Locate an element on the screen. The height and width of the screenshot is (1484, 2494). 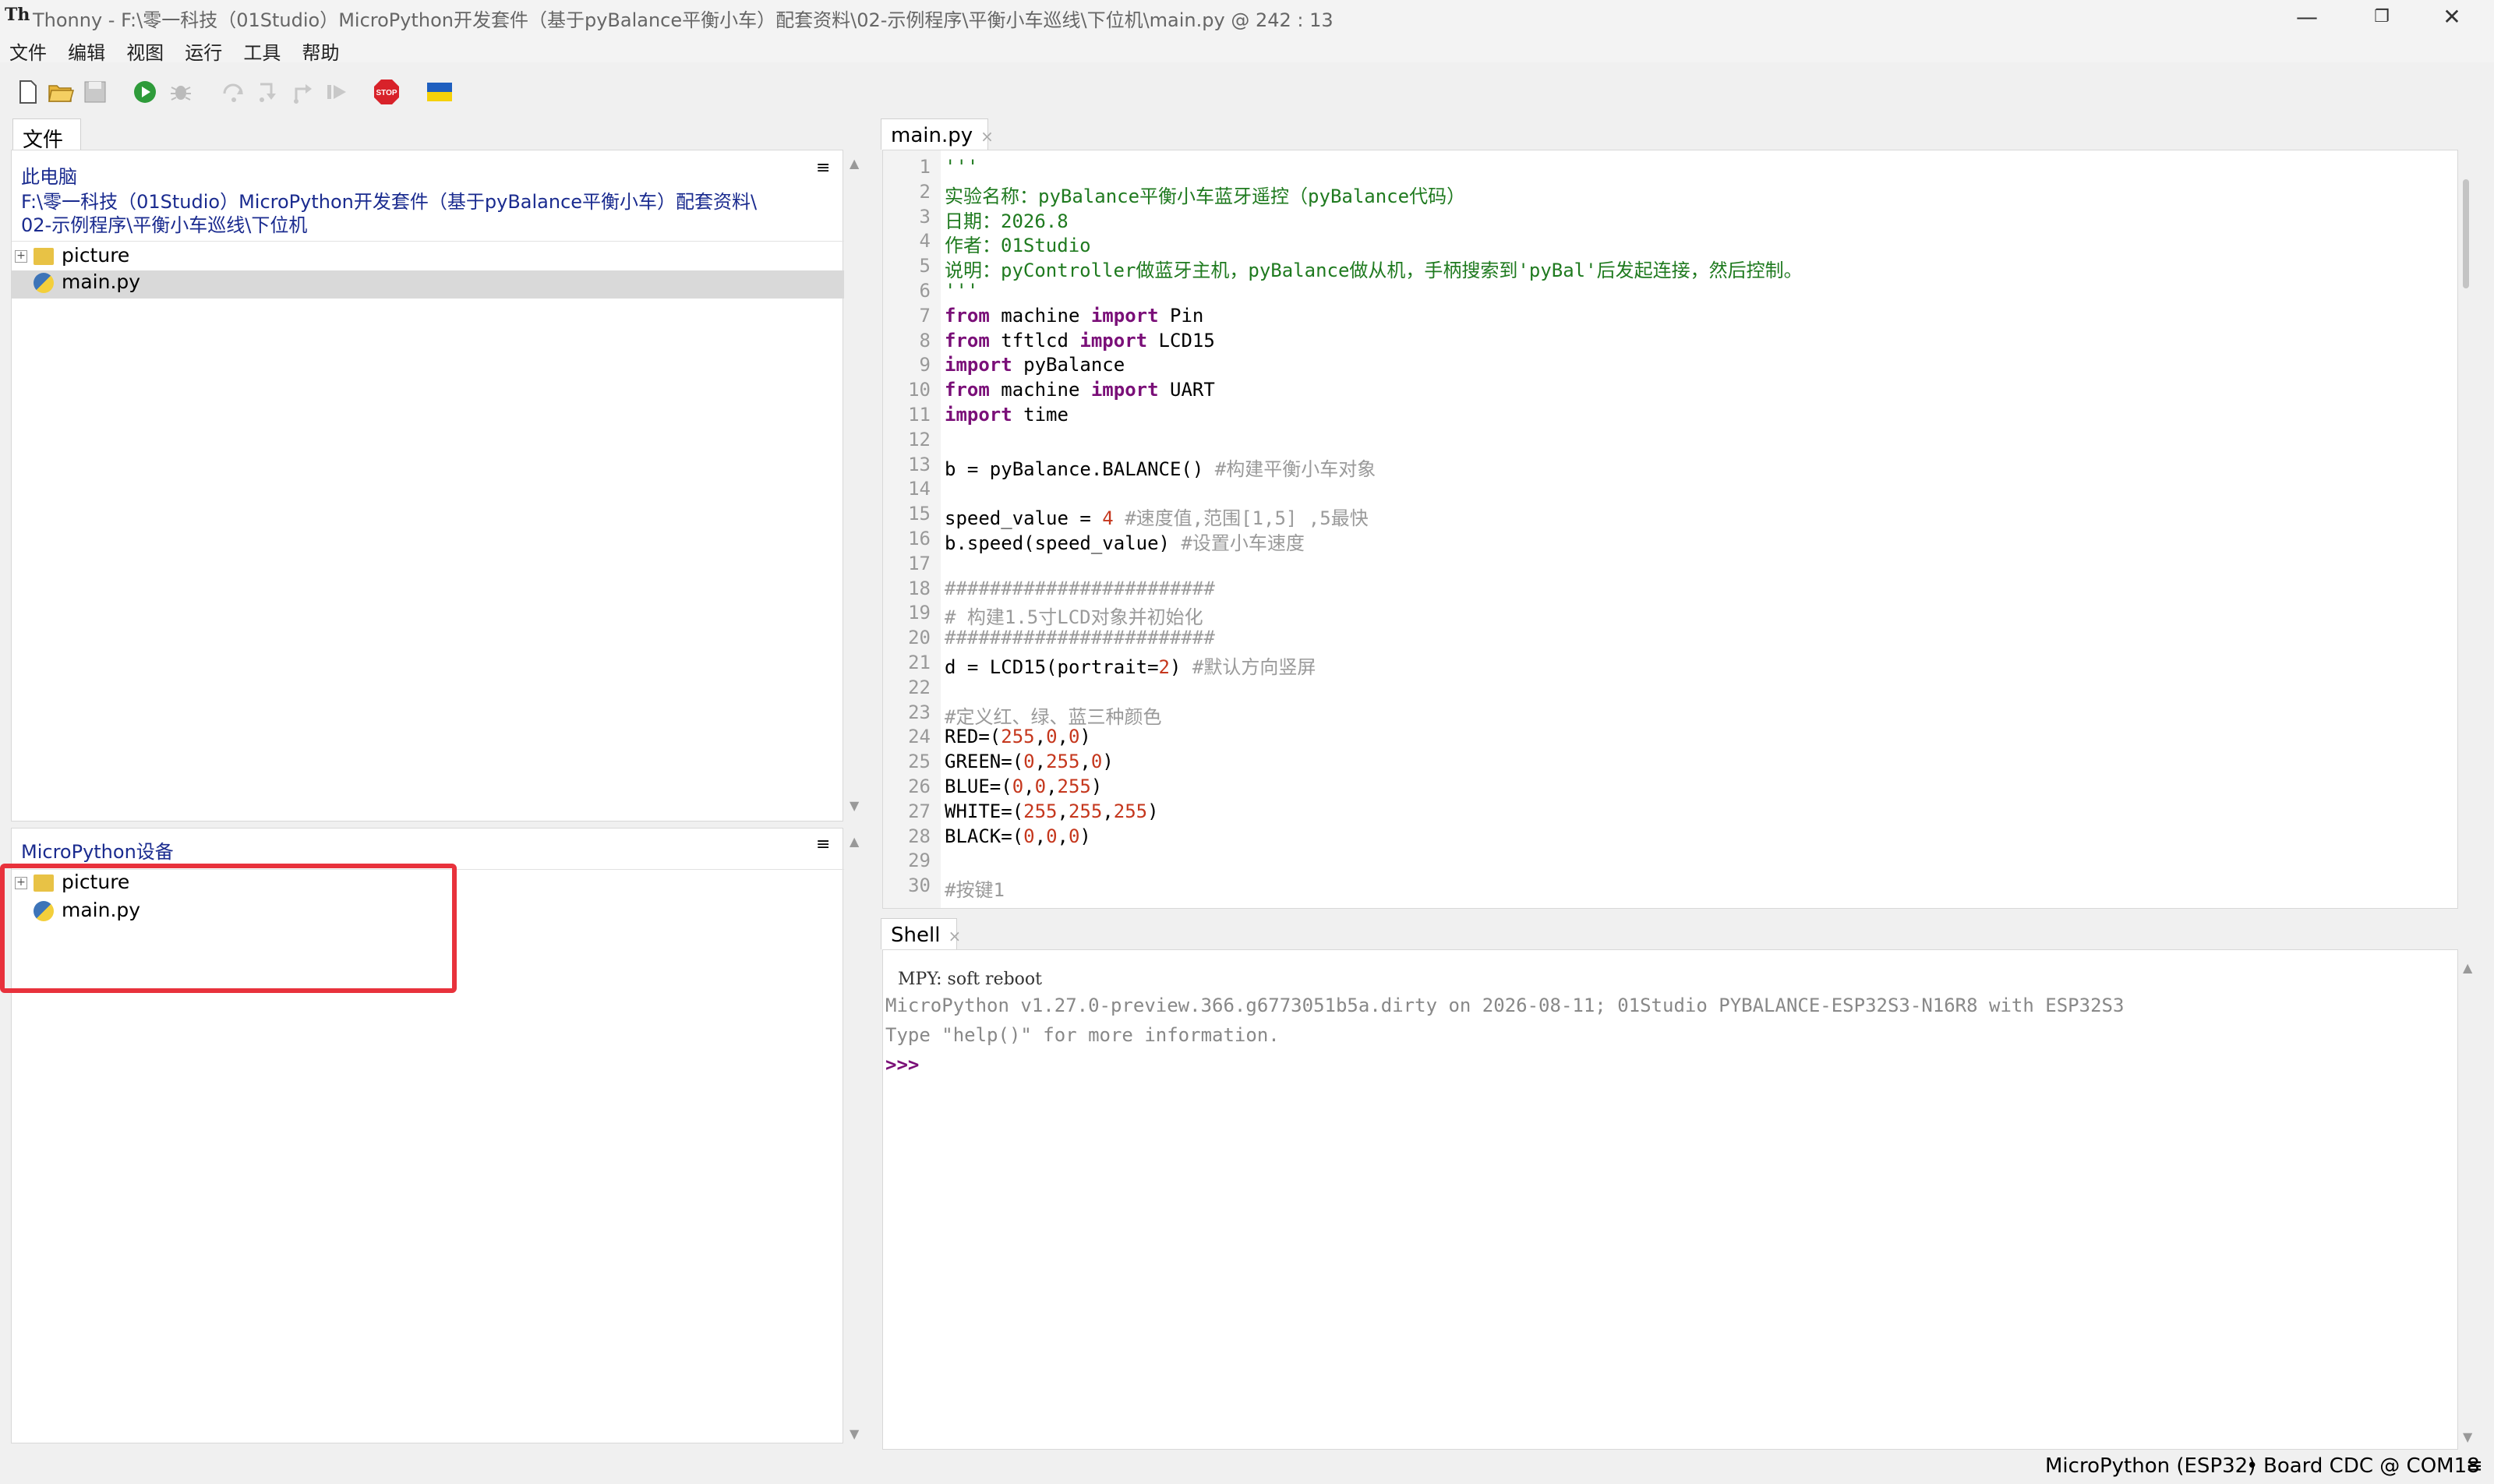
code-line: 实验名称：pyBalance平衡小车蓝牙遥控（pyBalance代码） is located at coordinates (1205, 196).